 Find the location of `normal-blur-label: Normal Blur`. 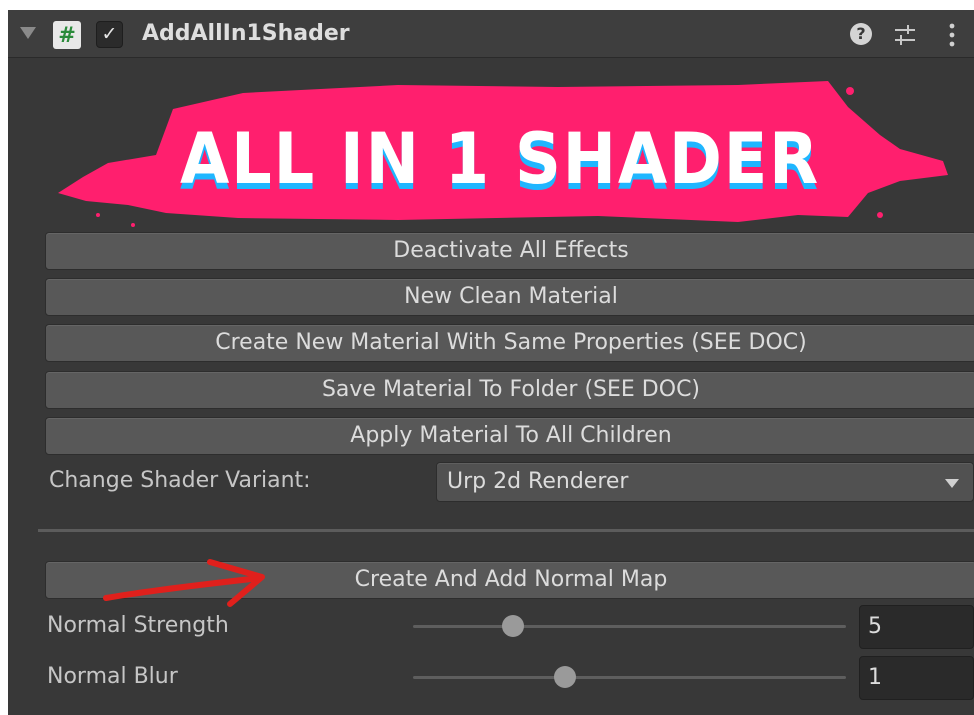

normal-blur-label: Normal Blur is located at coordinates (112, 676).